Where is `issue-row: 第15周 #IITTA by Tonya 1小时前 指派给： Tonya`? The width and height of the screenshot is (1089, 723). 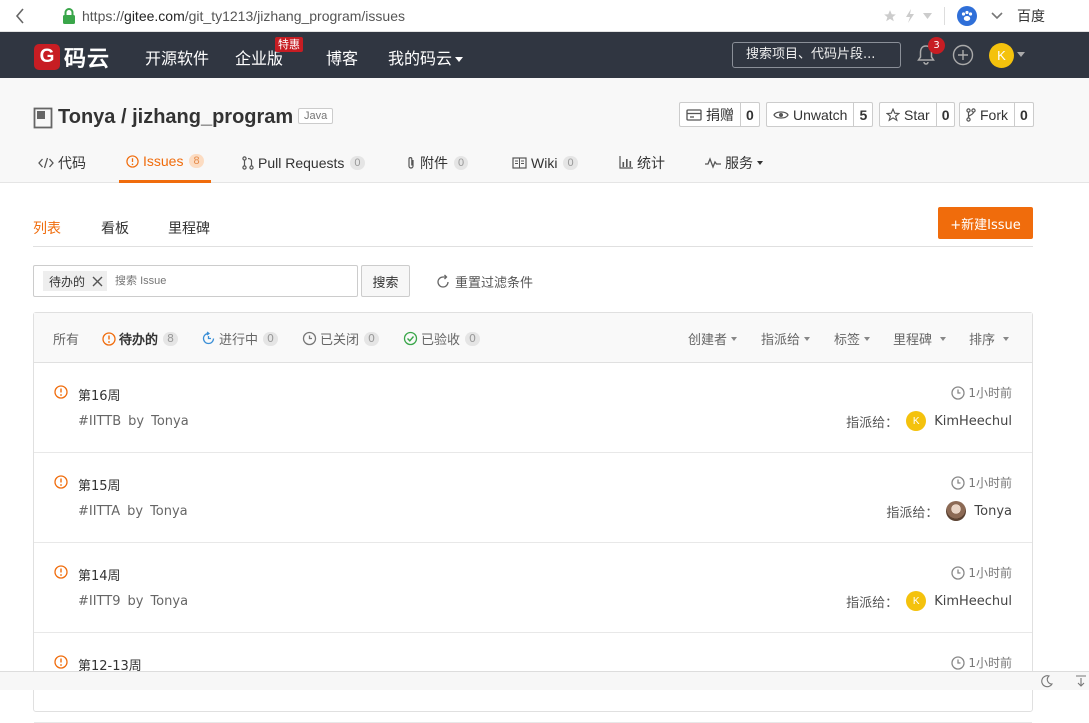
issue-row: 第15周 #IITTA by Tonya 1小时前 指派给： Tonya is located at coordinates (533, 498).